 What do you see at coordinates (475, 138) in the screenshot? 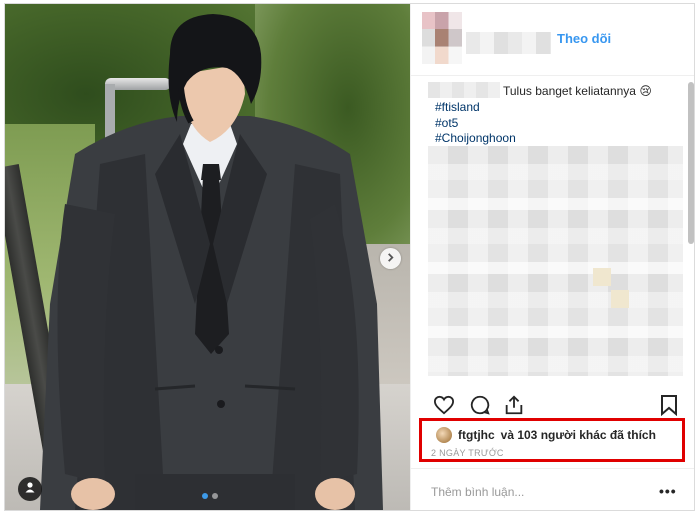
I see `hashtag-link: #Choijonghoon` at bounding box center [475, 138].